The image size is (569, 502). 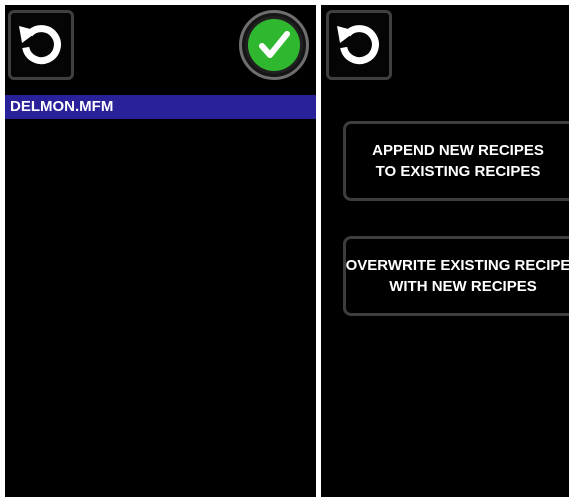 I want to click on file-list-item: DELMON.MFM, so click(x=160, y=107).